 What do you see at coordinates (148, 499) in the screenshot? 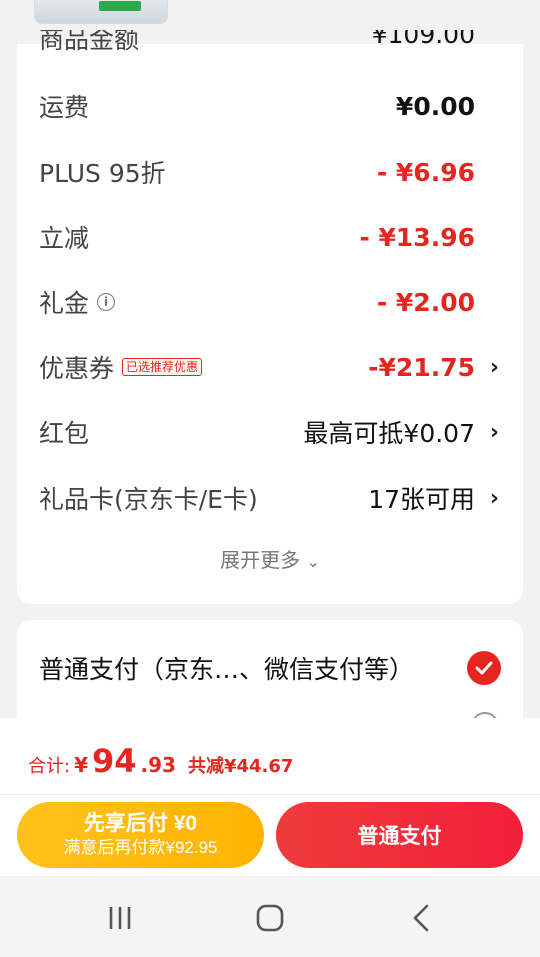
I see `gift-card-label: 礼品卡(京东卡/E卡)` at bounding box center [148, 499].